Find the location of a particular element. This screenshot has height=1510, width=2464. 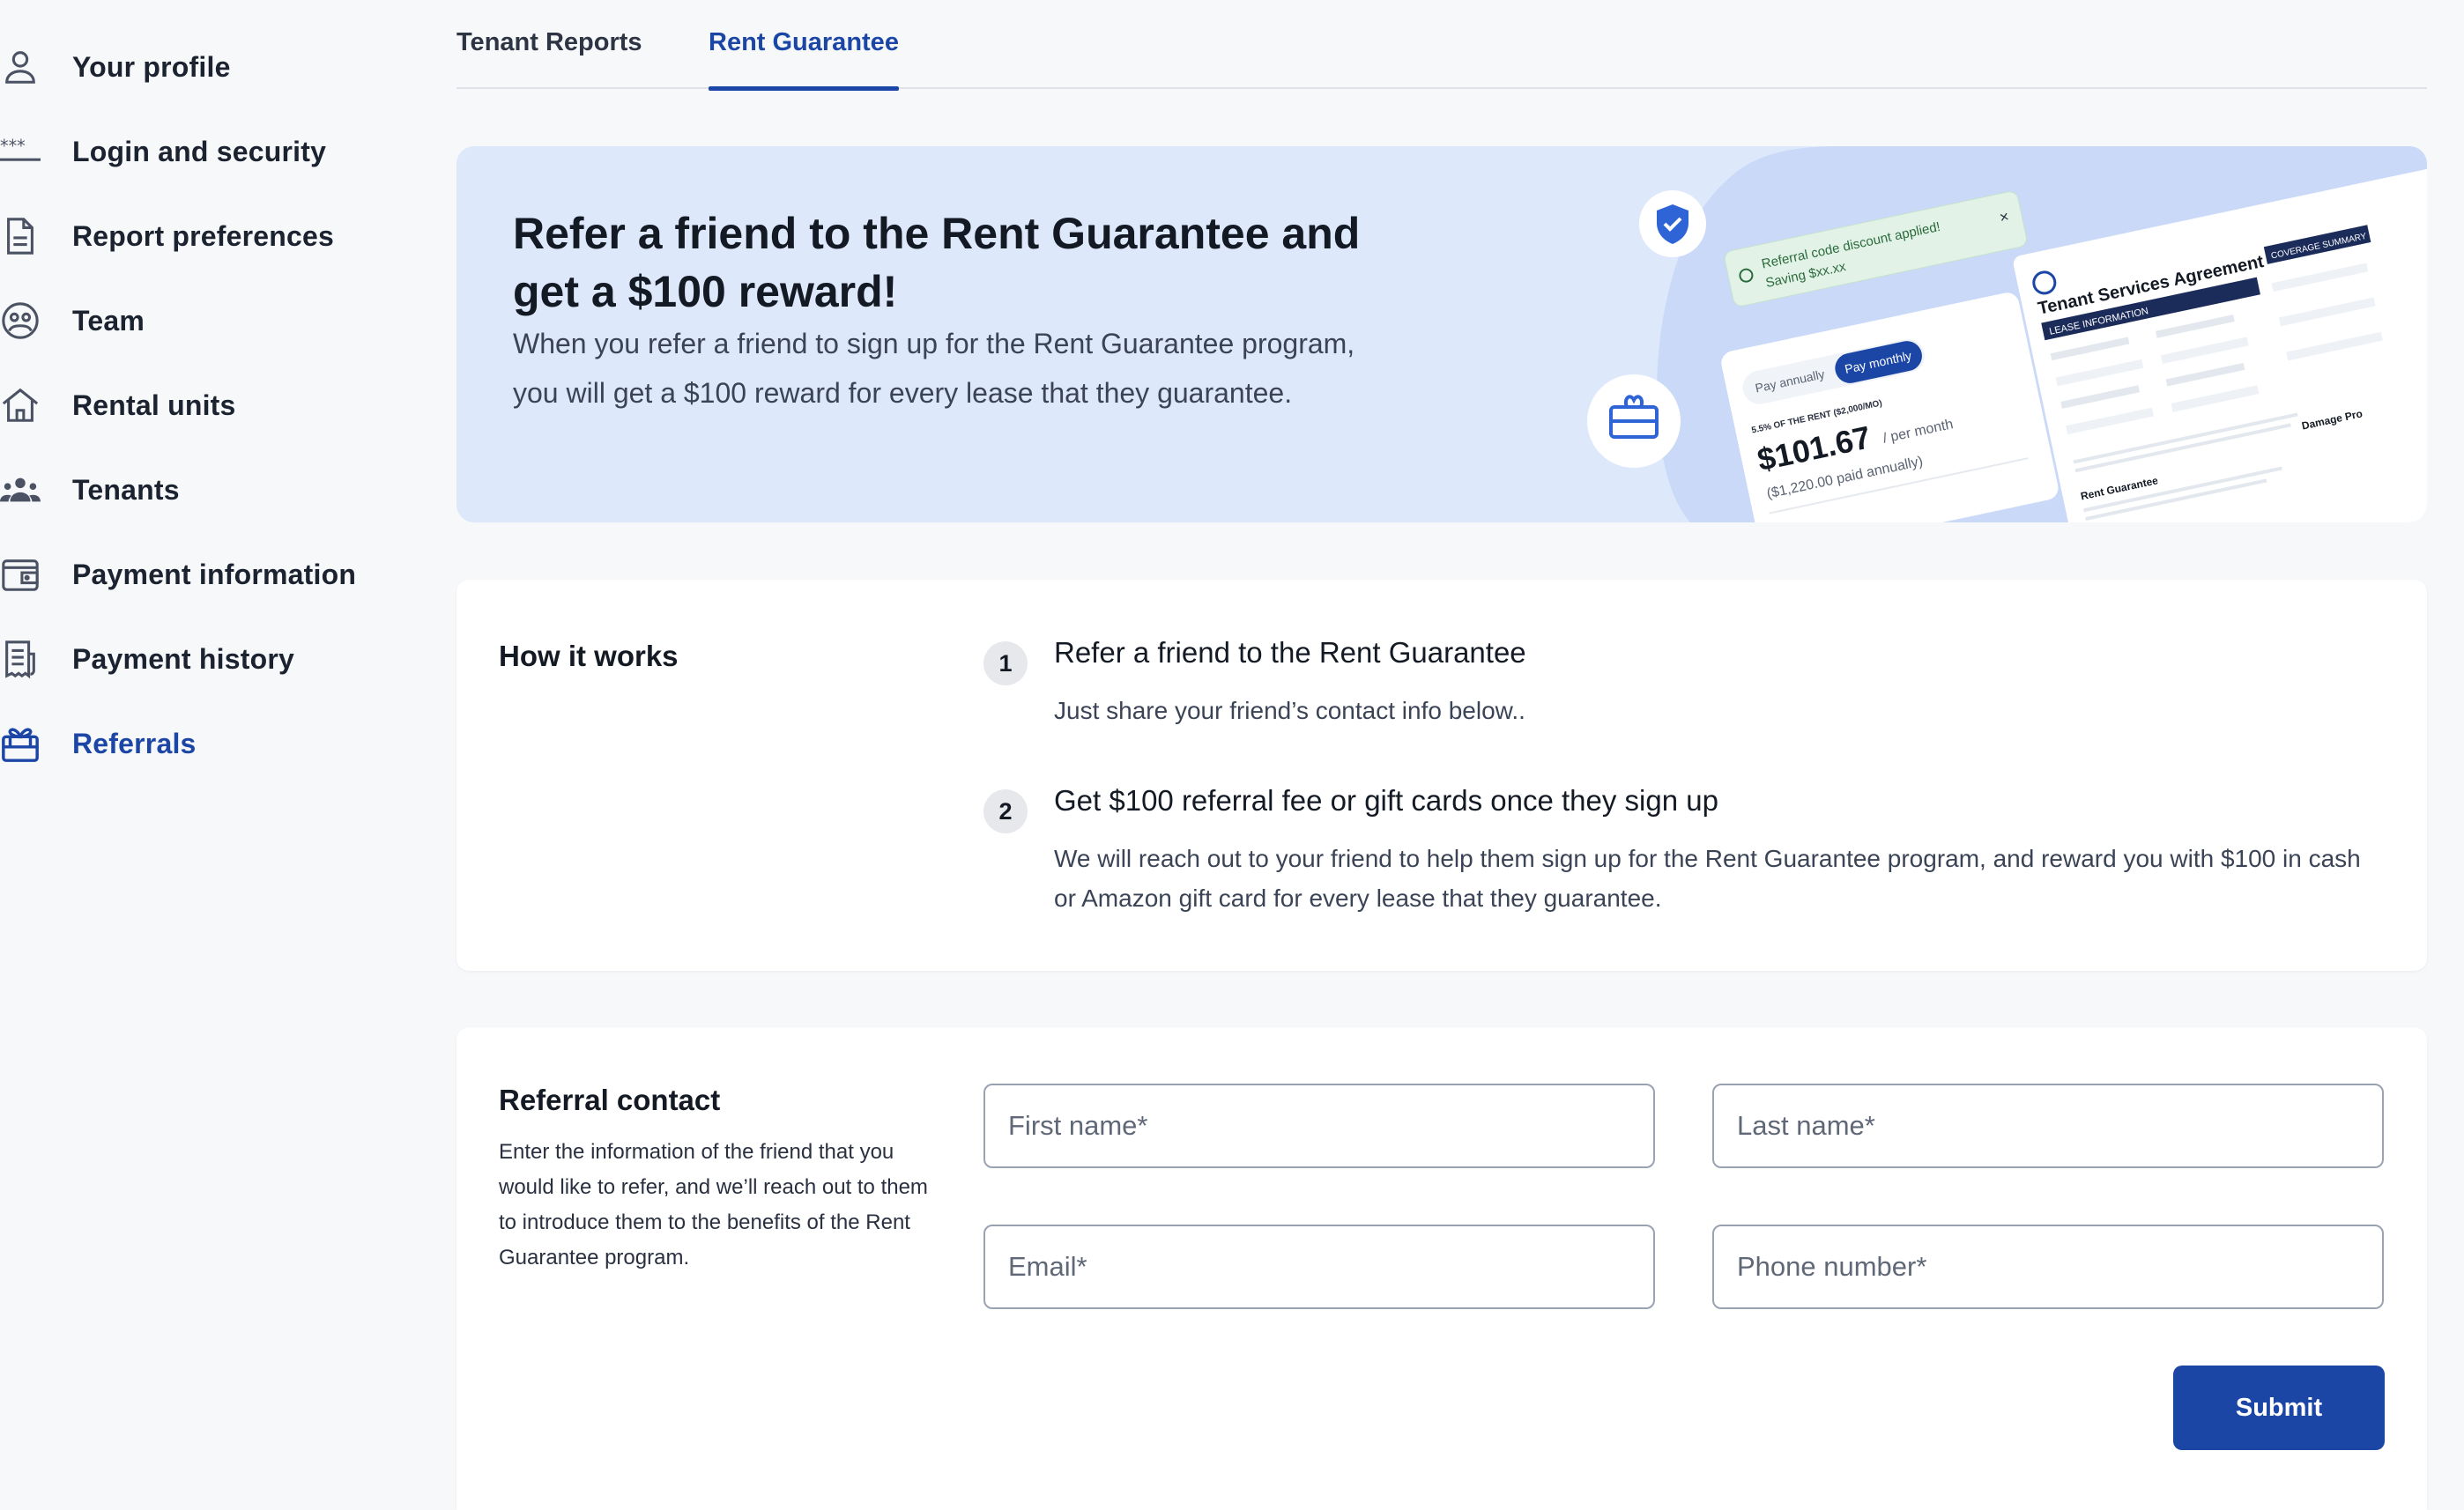

step-title: Refer a friend to the Rent Guarantee is located at coordinates (1290, 652).